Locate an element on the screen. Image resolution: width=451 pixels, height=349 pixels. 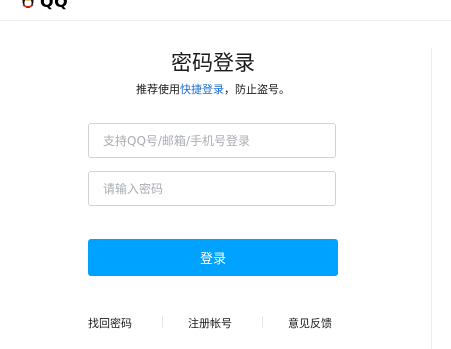
logo-text: QQ is located at coordinates (54, 5).